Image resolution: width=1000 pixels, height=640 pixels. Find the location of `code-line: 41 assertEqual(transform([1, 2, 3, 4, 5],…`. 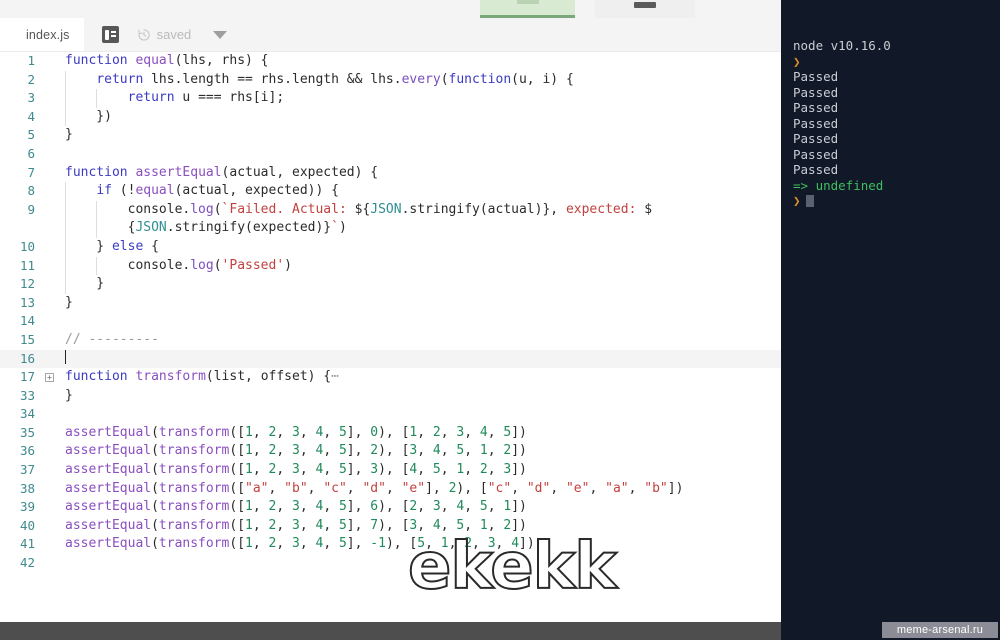

code-line: 41 assertEqual(transform([1, 2, 3, 4, 5],… is located at coordinates (390, 544).